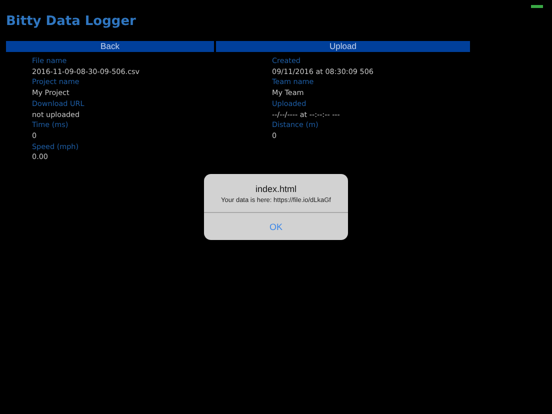  I want to click on upload-button: Upload, so click(343, 46).